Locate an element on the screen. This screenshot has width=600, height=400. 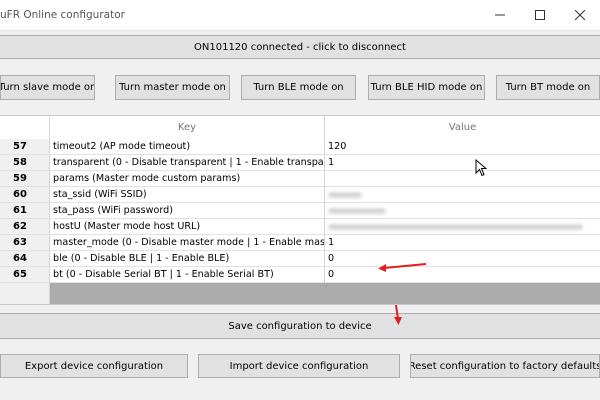
annotation-arrow-down-icon is located at coordinates (398, 314).